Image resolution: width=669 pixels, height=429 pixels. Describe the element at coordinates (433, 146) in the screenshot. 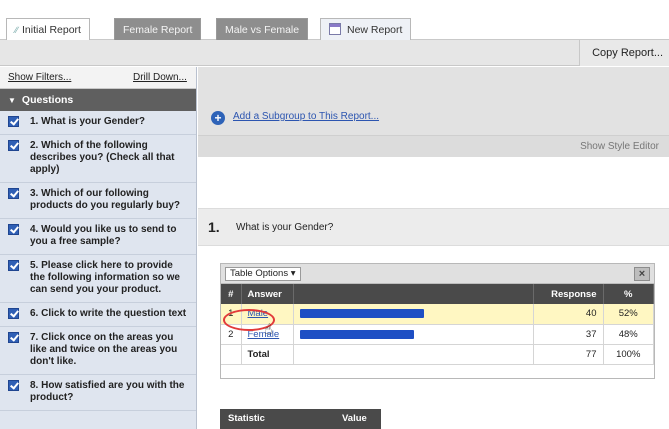

I see `style-editor-bar: Show Style Editor` at that location.